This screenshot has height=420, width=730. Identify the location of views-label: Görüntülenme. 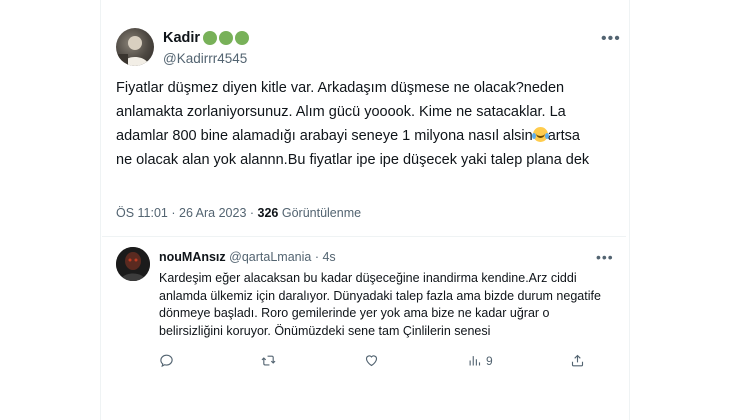
(320, 213).